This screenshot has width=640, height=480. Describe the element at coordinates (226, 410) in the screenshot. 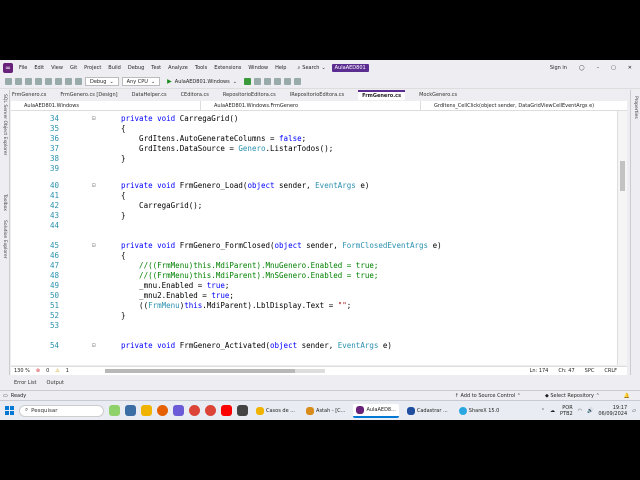

I see `youtube-icon` at that location.